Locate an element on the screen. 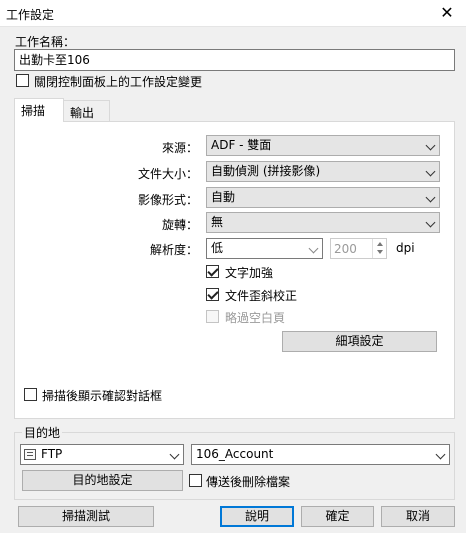 The width and height of the screenshot is (466, 533). tab-output: 輸出 is located at coordinates (86, 111).